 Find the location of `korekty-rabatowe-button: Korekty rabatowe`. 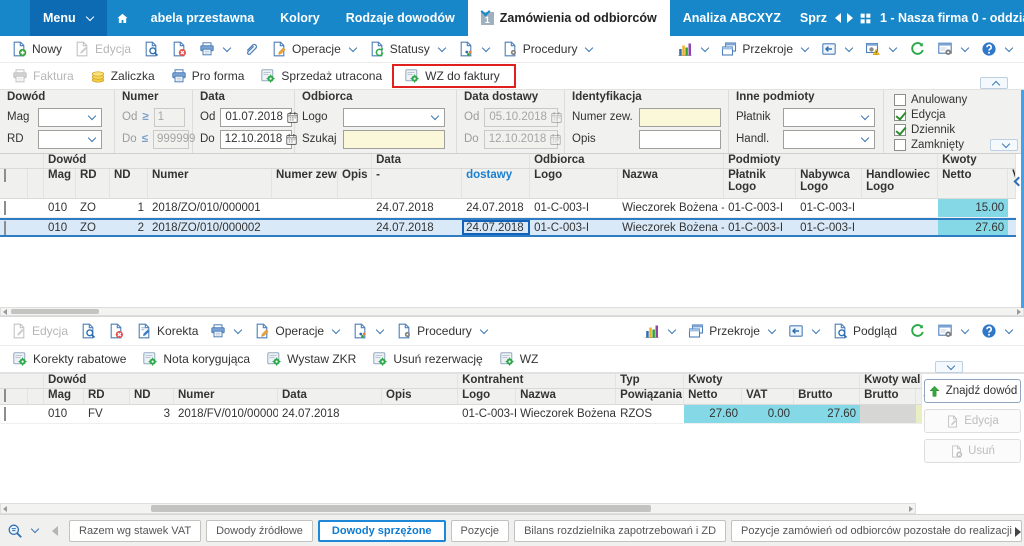

korekty-rabatowe-button: Korekty rabatowe is located at coordinates (69, 359).